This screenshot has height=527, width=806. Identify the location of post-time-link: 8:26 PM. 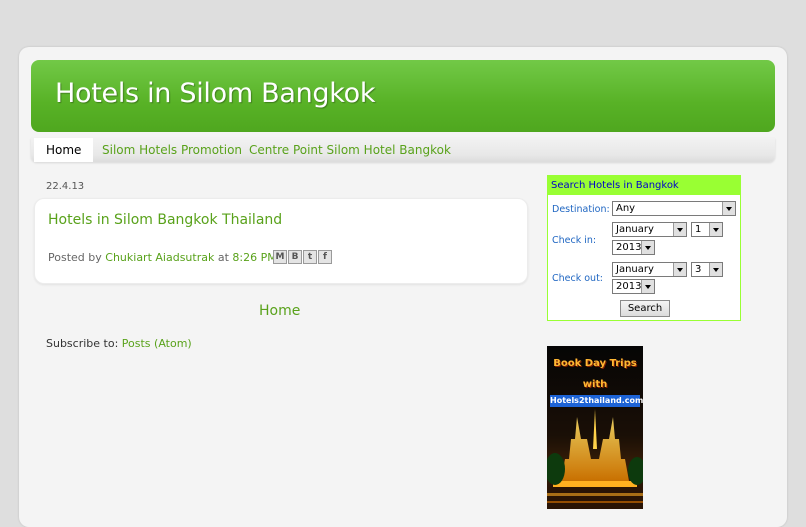
(254, 257).